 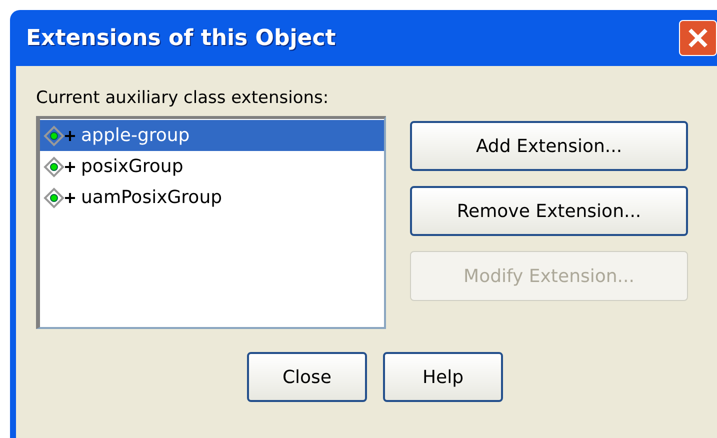 I want to click on dialog-button: Help, so click(x=443, y=377).